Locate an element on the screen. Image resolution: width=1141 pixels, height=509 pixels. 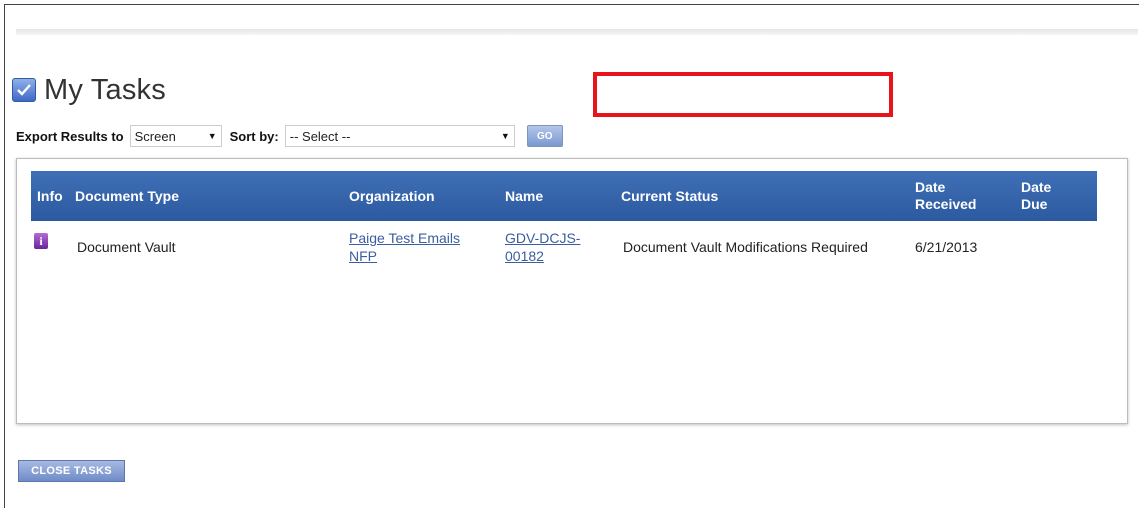
go-button: GO is located at coordinates (544, 136).